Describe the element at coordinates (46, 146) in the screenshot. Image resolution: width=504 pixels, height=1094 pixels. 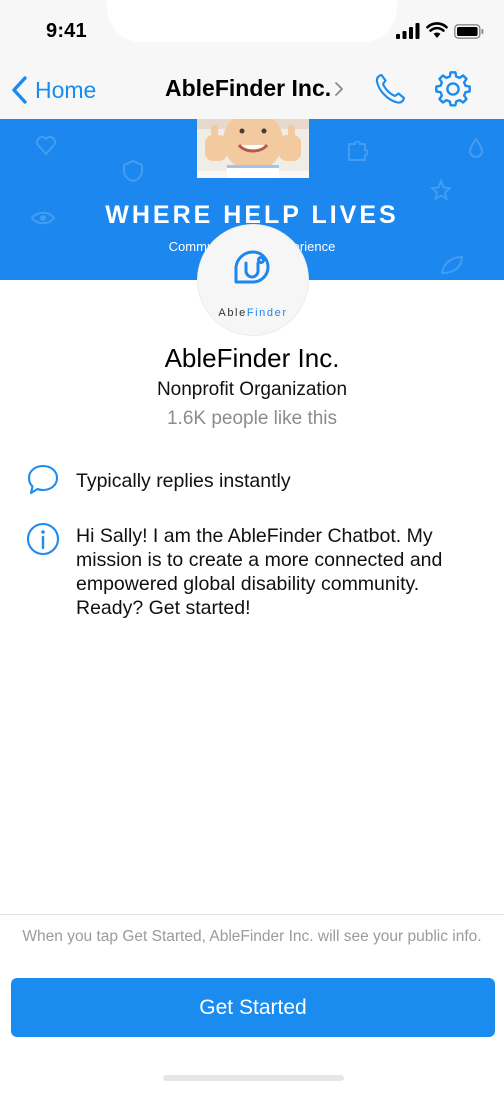
I see `heart-doodle-icon` at that location.